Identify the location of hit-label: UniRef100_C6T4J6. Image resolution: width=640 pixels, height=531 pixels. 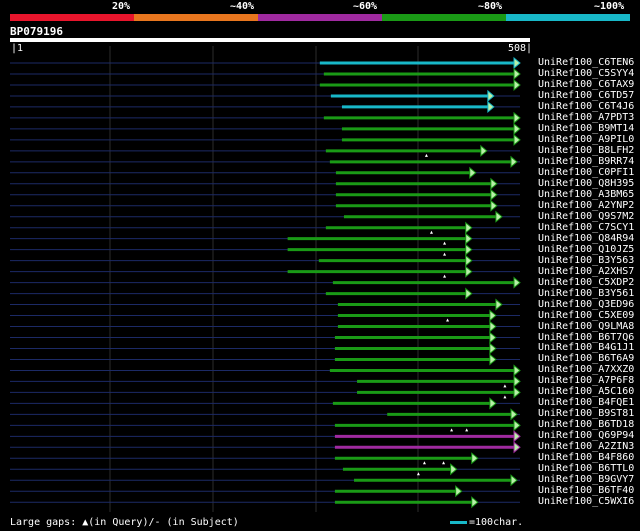
(586, 106).